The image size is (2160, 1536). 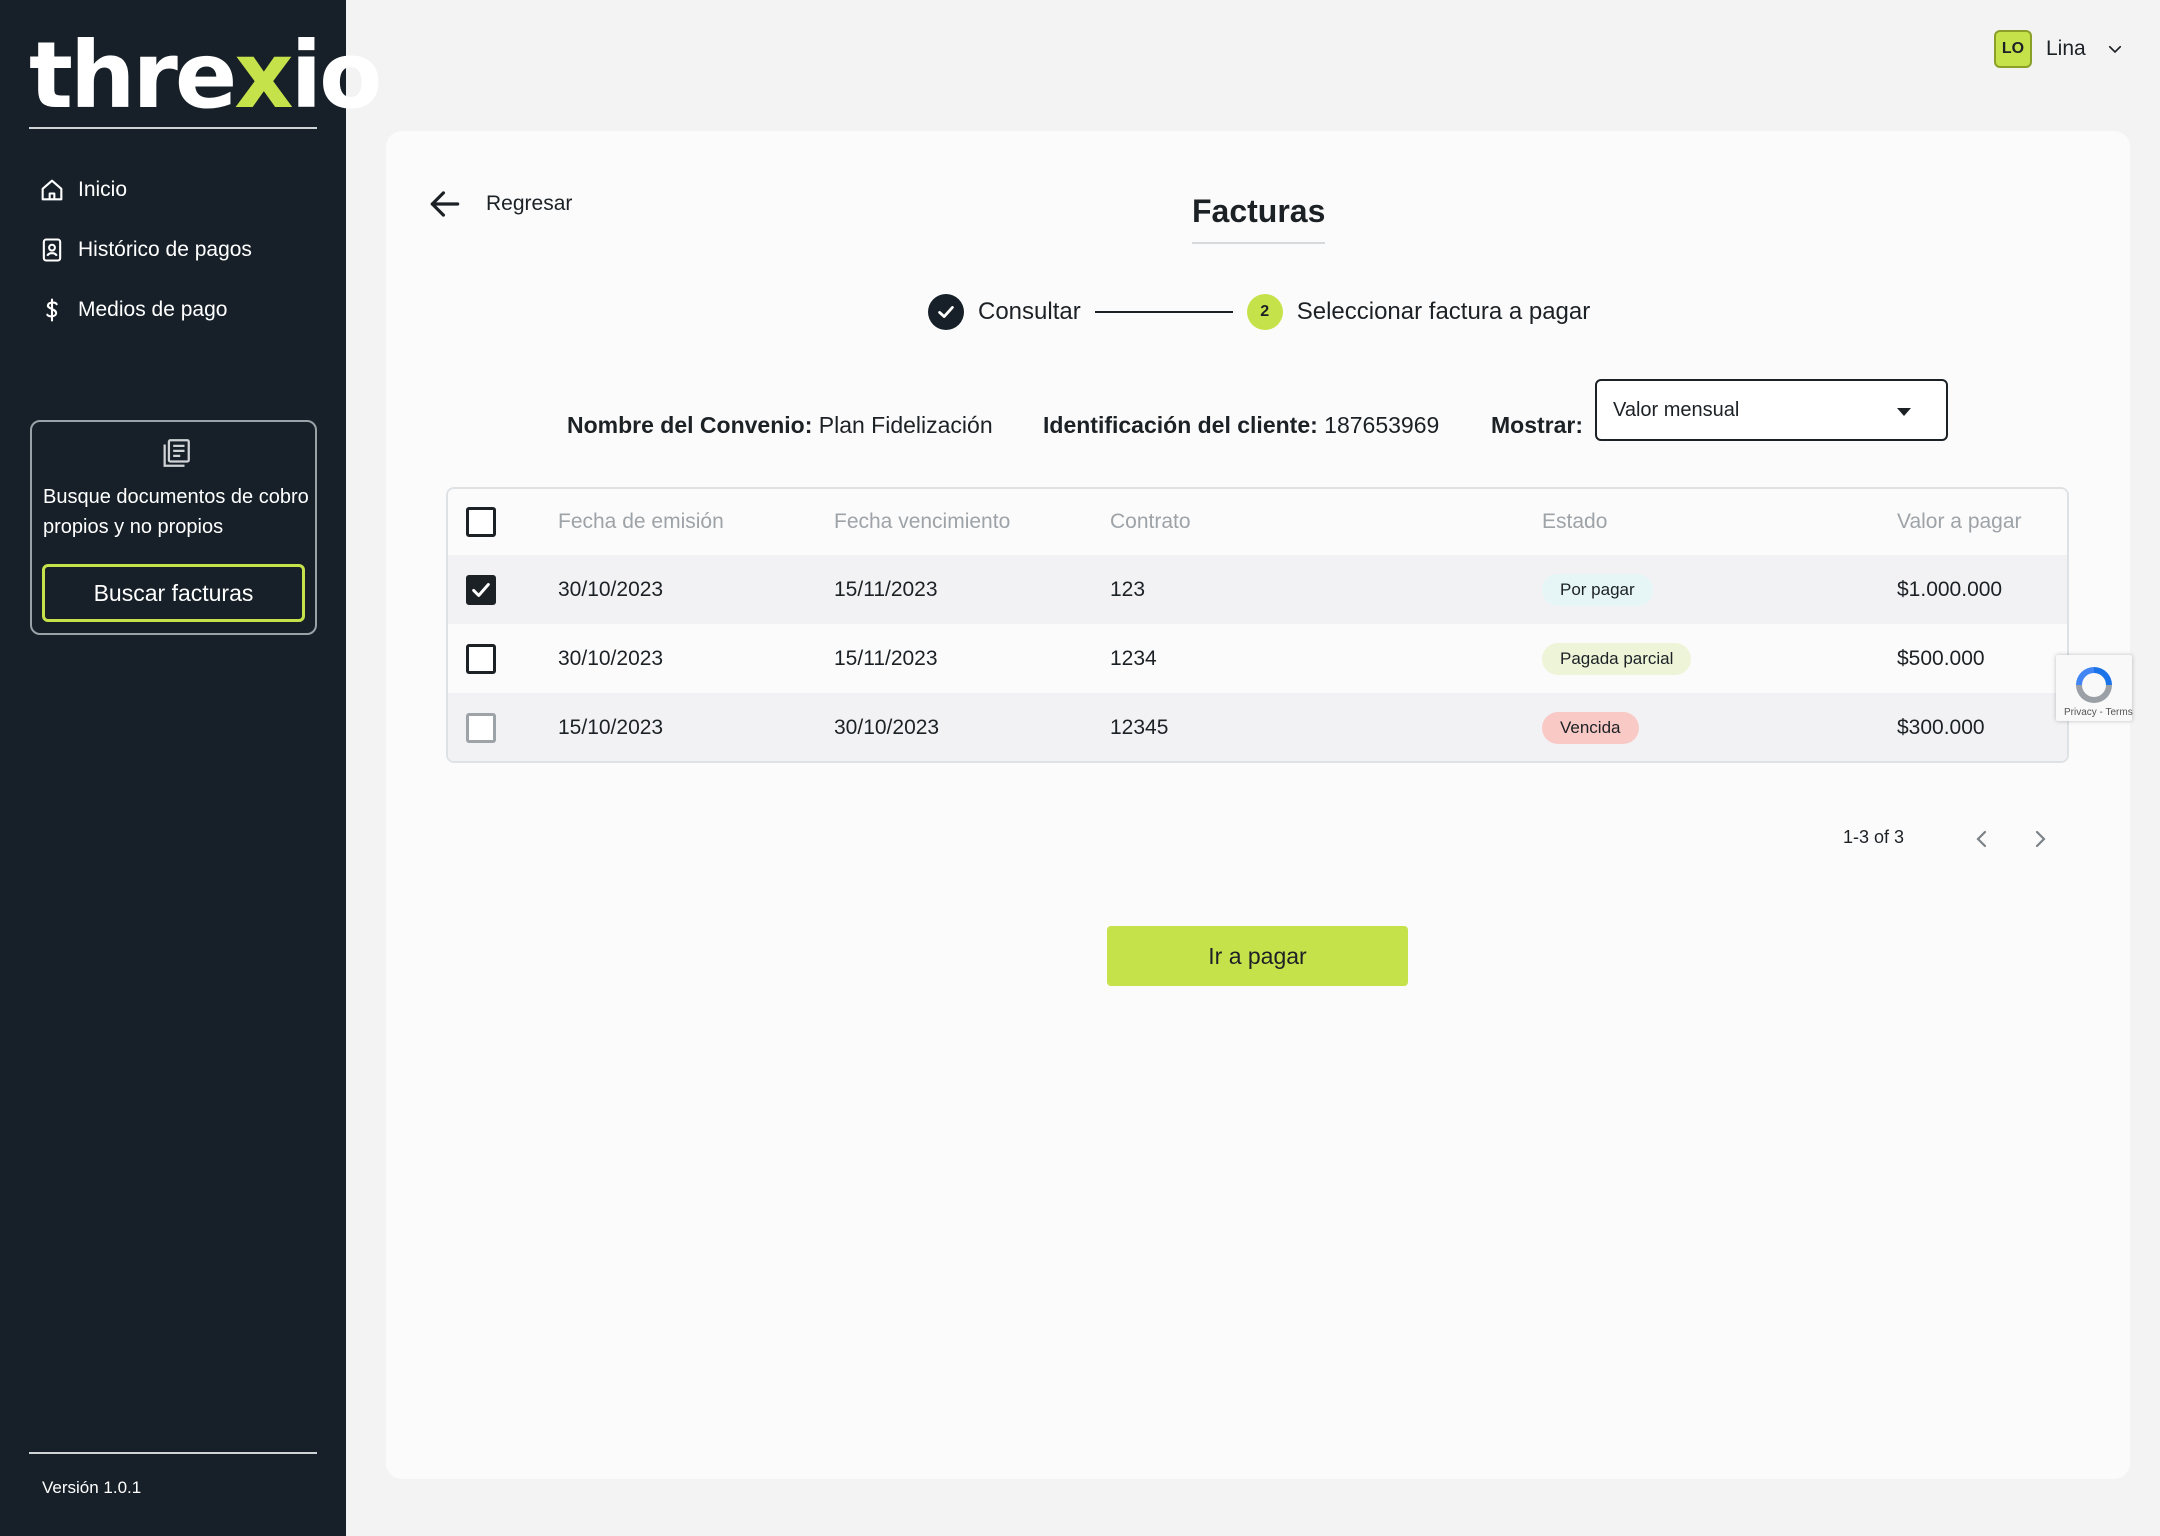 What do you see at coordinates (52, 190) in the screenshot?
I see `home-icon` at bounding box center [52, 190].